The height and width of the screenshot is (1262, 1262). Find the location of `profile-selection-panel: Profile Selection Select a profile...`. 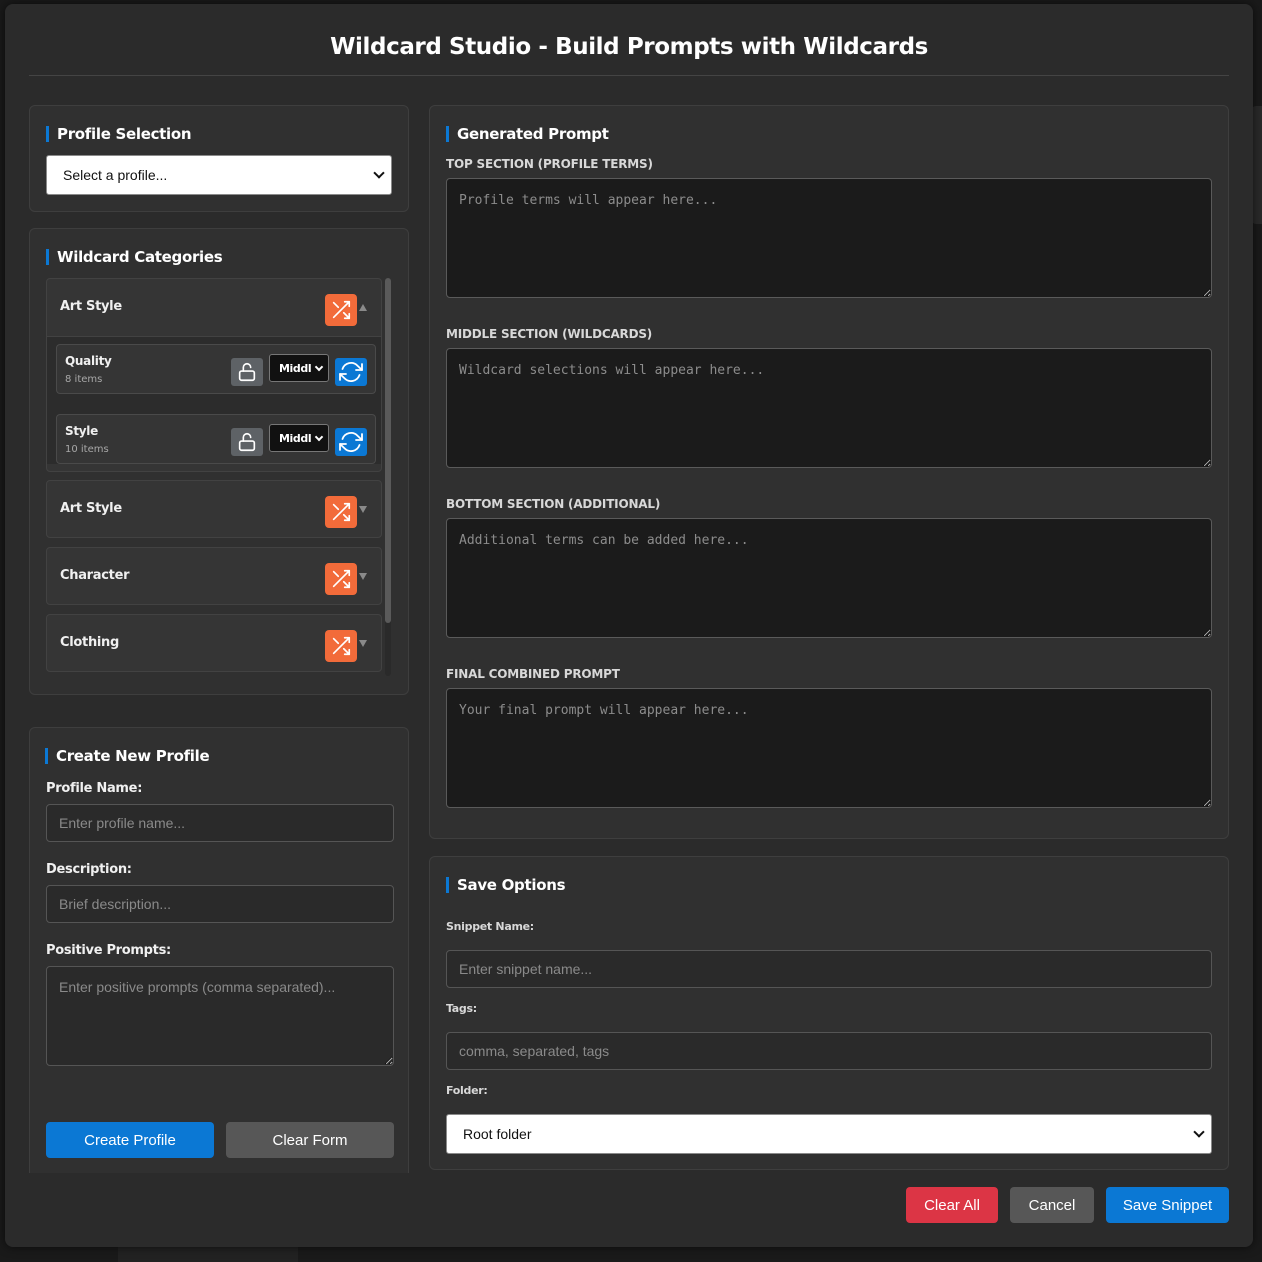

profile-selection-panel: Profile Selection Select a profile... is located at coordinates (219, 158).